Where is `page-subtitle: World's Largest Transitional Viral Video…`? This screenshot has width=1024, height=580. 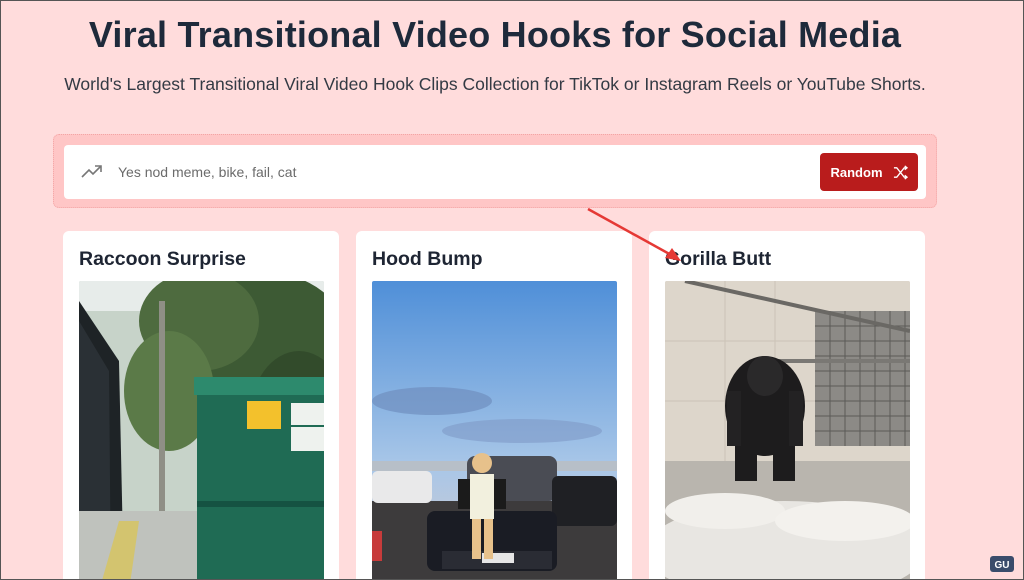 page-subtitle: World's Largest Transitional Viral Video… is located at coordinates (495, 84).